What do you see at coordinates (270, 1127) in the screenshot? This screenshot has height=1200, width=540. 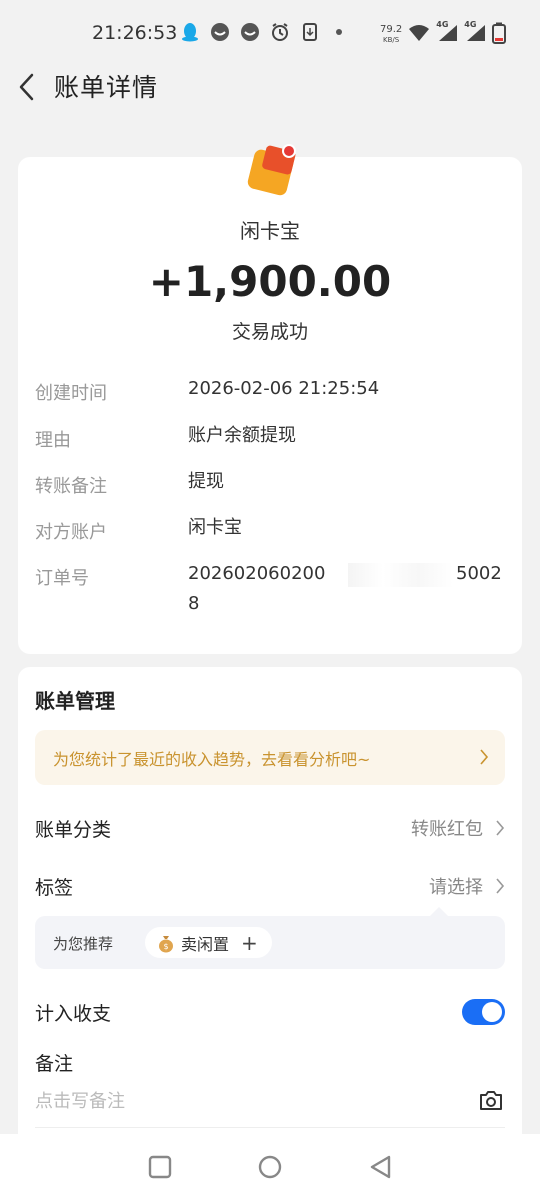 I see `divider` at bounding box center [270, 1127].